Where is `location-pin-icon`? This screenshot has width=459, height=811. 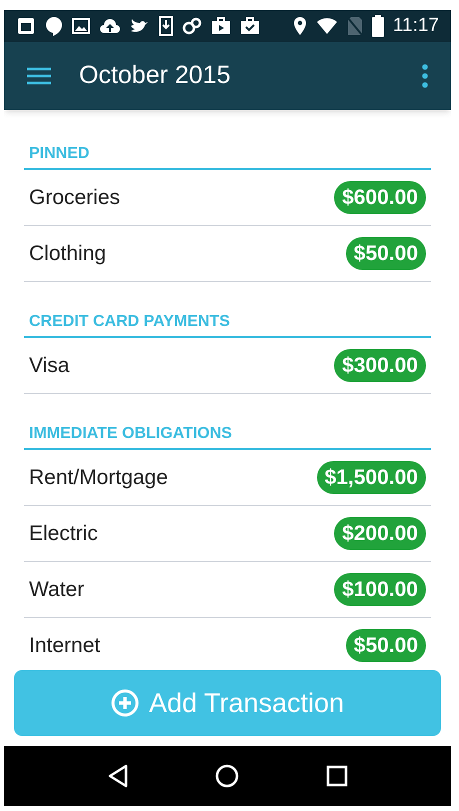
location-pin-icon is located at coordinates (299, 26).